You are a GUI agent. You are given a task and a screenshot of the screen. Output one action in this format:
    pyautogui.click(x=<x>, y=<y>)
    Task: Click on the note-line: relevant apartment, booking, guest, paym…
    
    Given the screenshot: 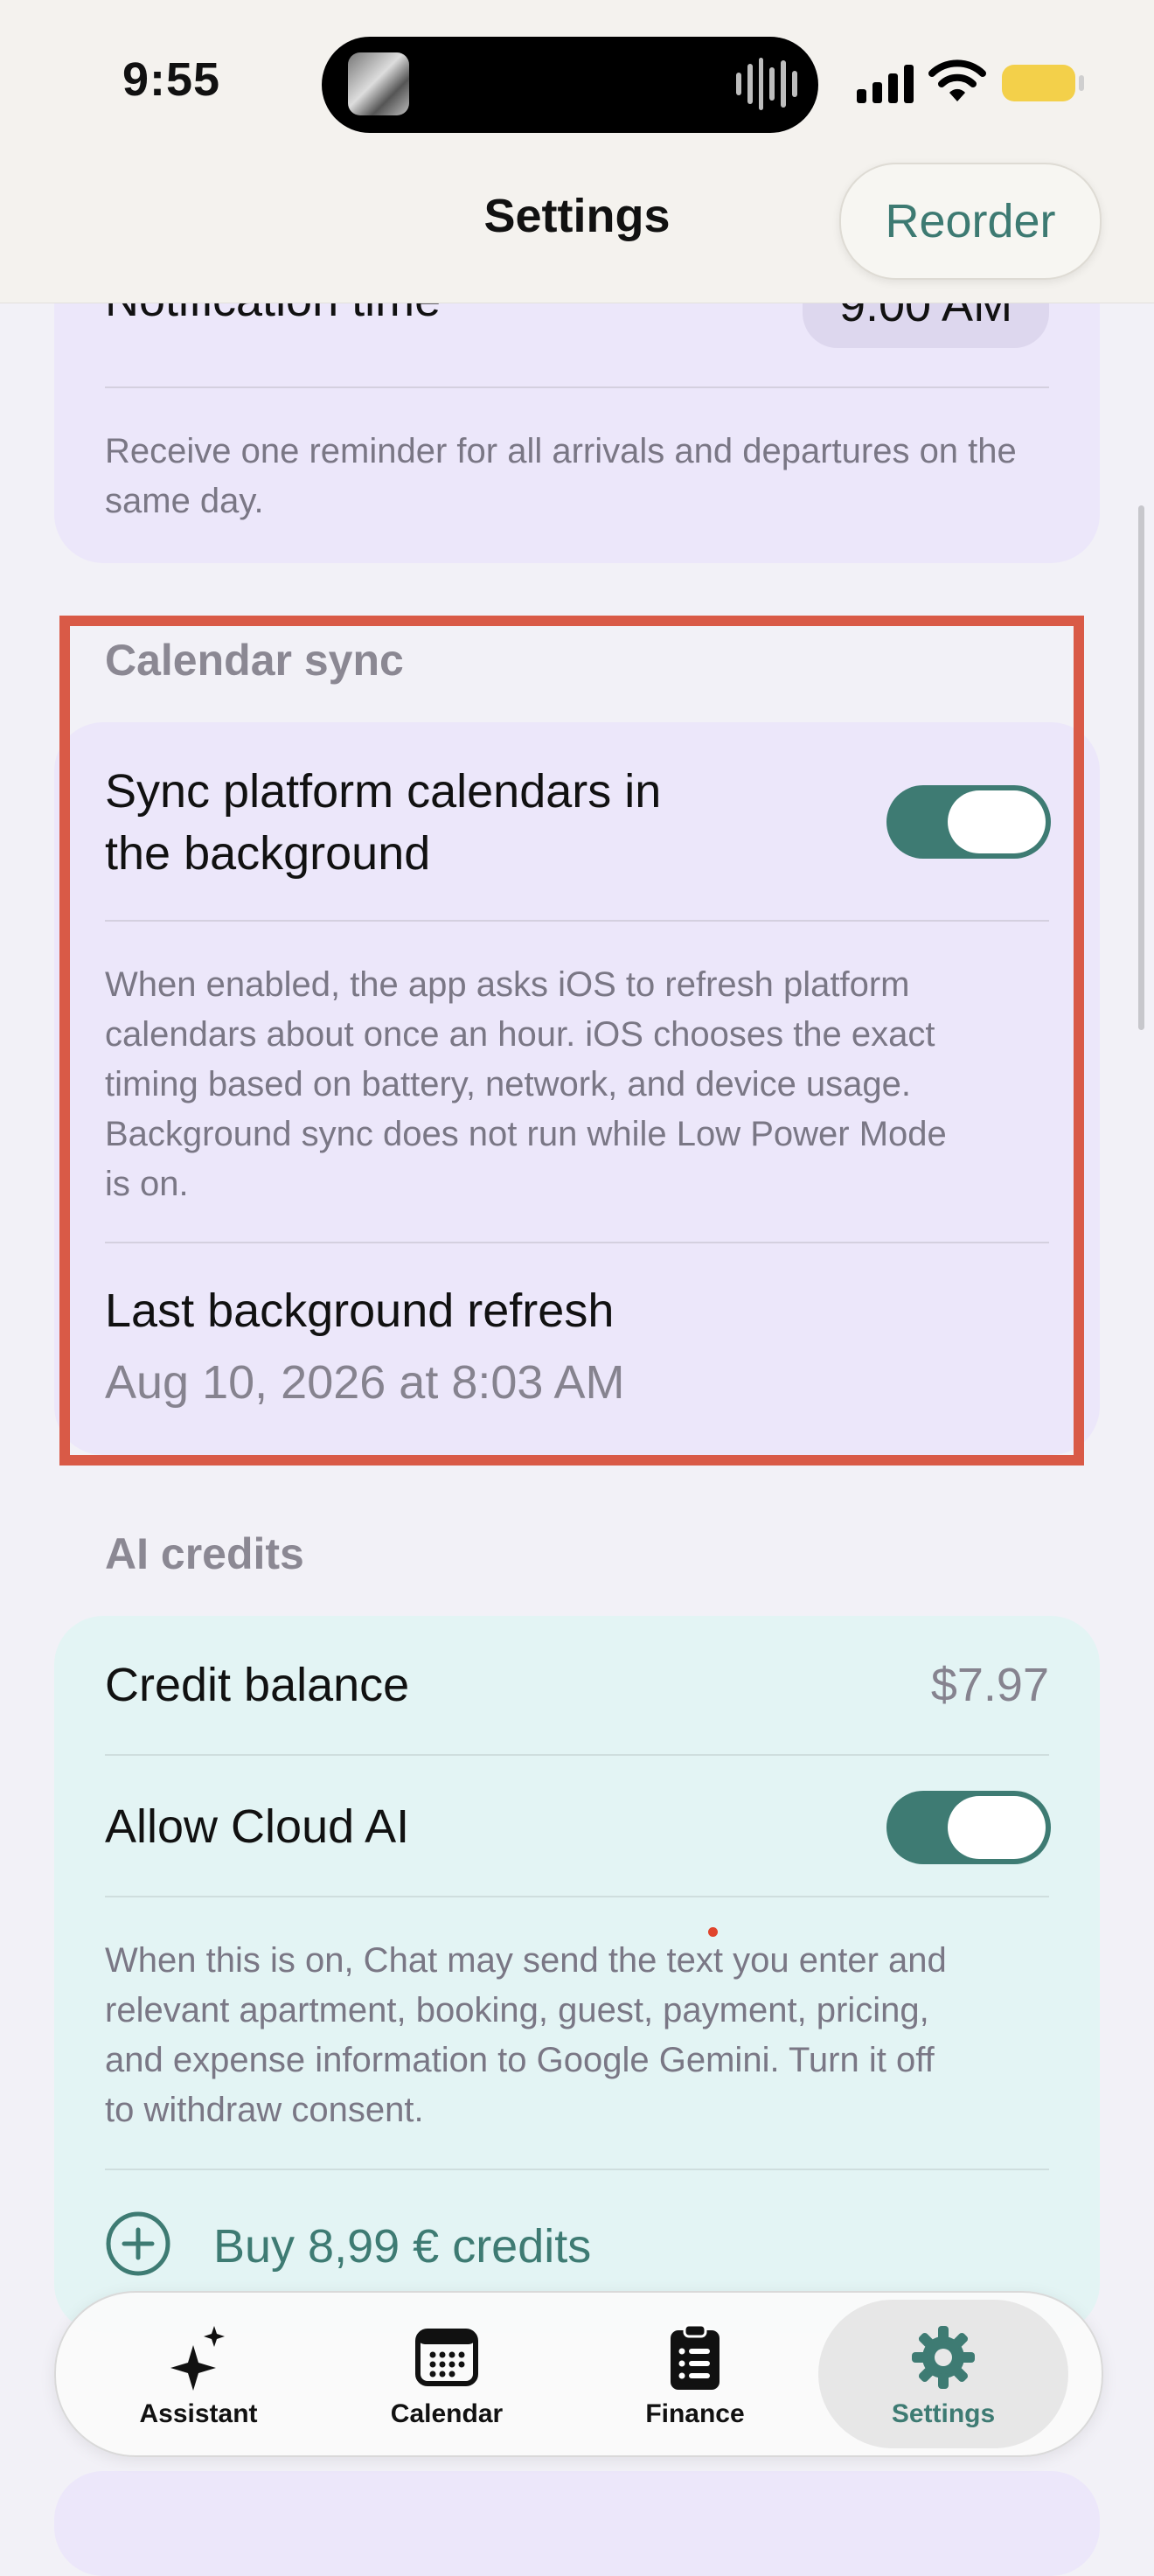 What is the action you would take?
    pyautogui.click(x=517, y=2010)
    